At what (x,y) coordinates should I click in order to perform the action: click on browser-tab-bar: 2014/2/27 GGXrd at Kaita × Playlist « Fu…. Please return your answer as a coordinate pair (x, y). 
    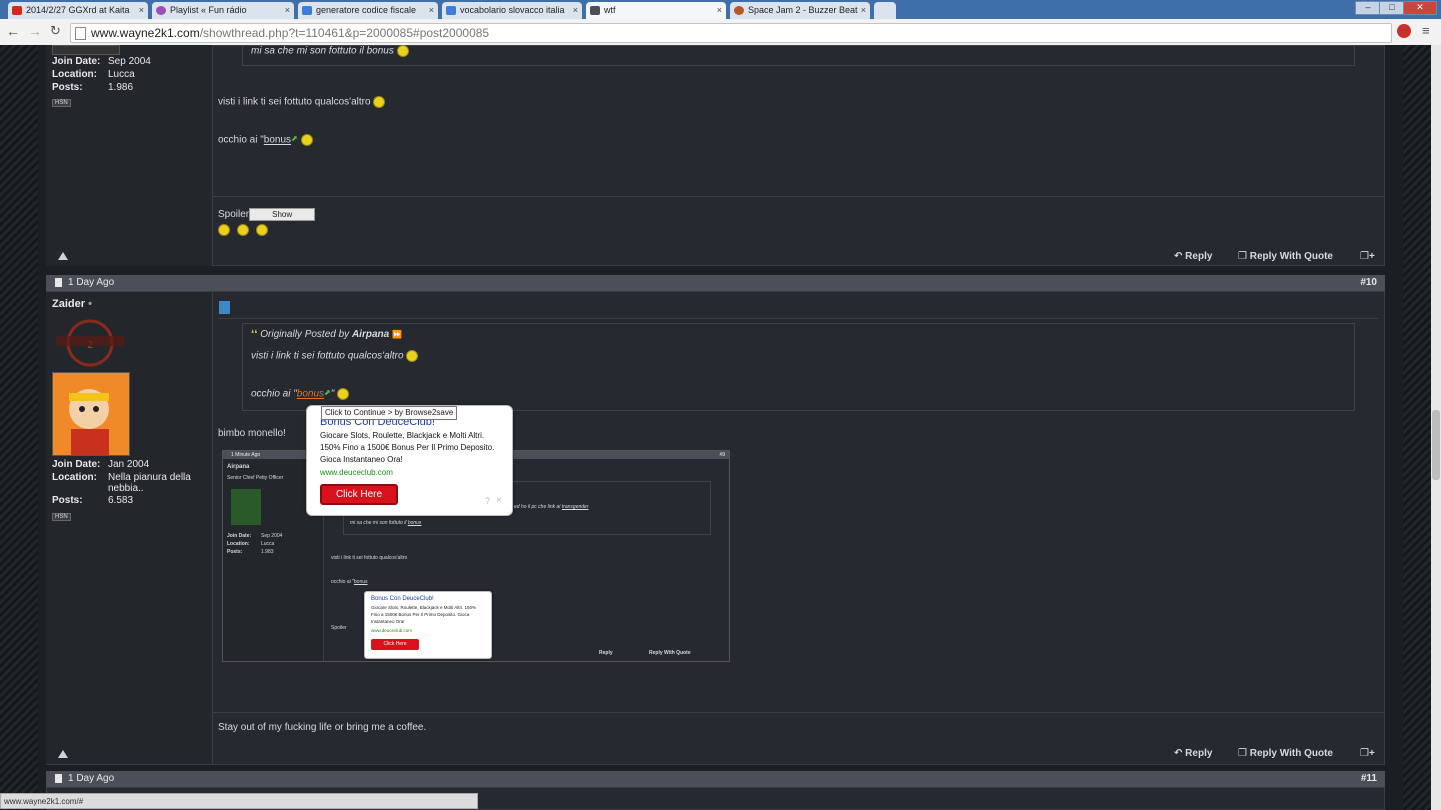
    Looking at the image, I should click on (720, 9).